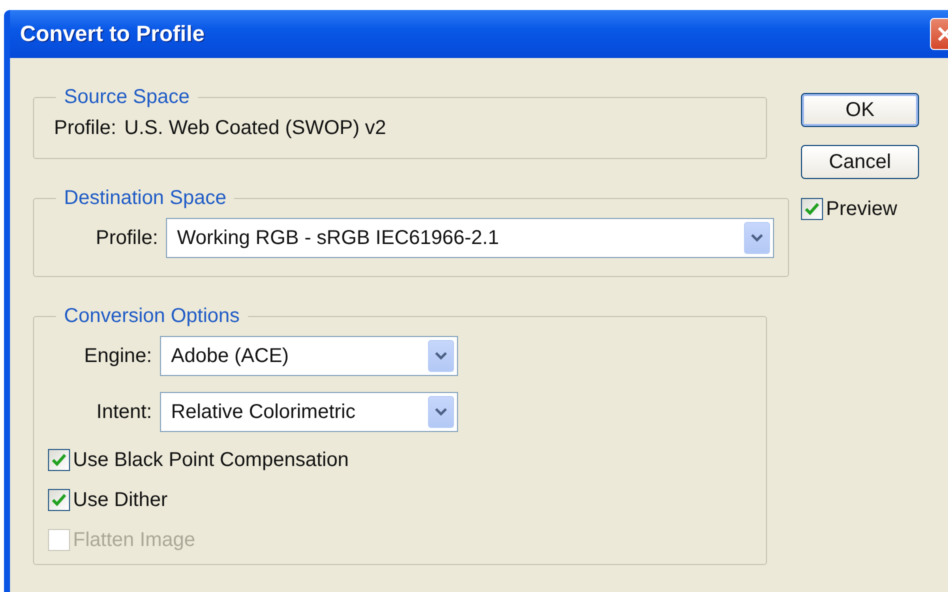 This screenshot has width=948, height=592. I want to click on field-label: Intent:, so click(123, 412).